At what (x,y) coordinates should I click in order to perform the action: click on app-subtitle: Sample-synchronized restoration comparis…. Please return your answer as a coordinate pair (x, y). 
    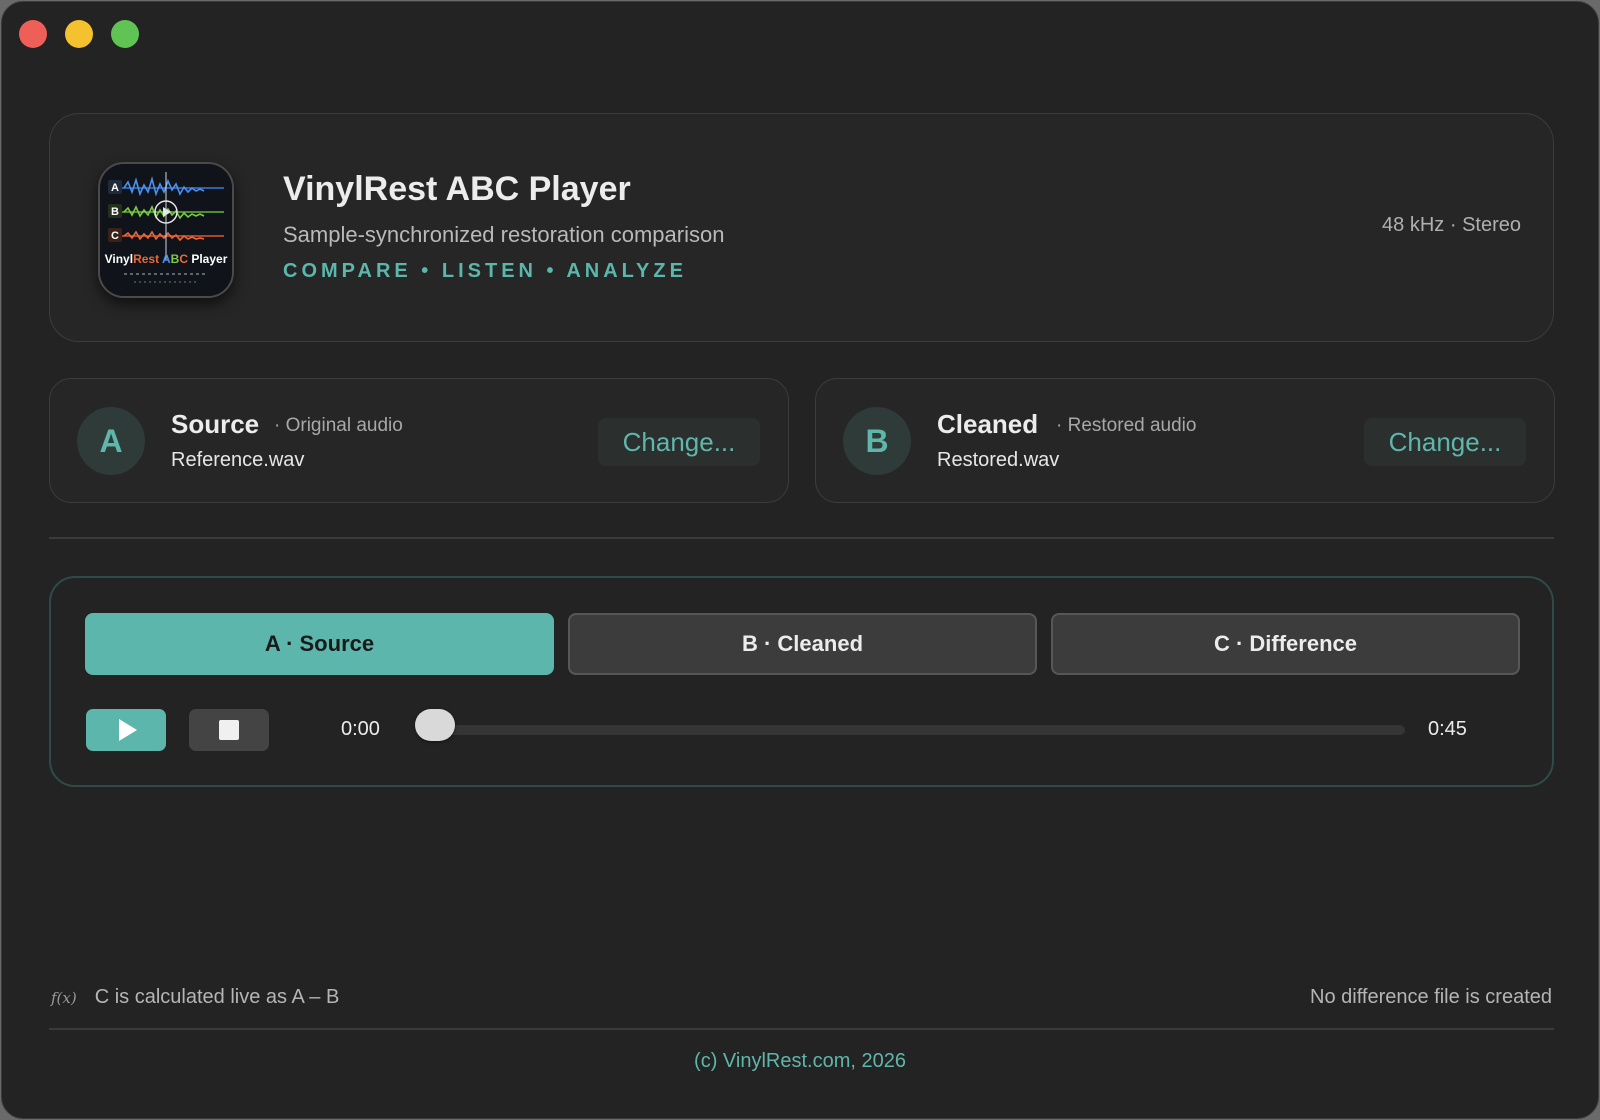
    Looking at the image, I should click on (504, 234).